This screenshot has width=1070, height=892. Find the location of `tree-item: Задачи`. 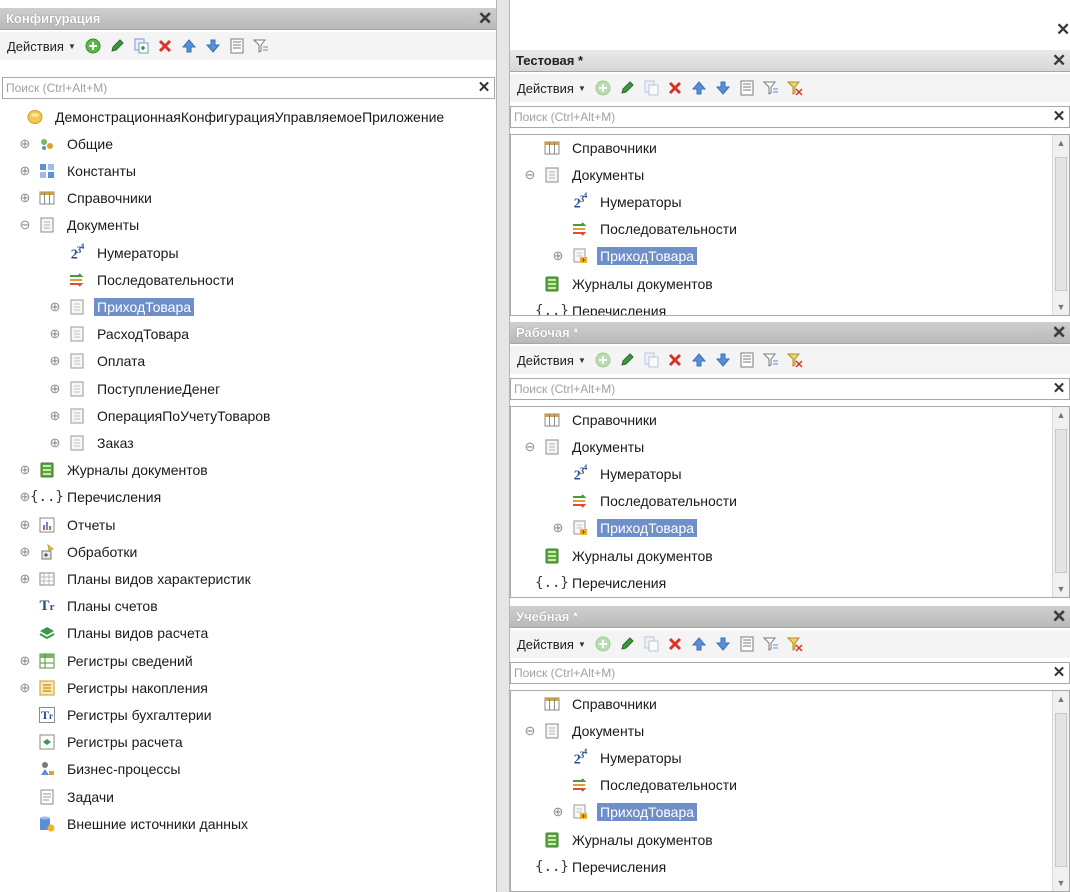

tree-item: Задачи is located at coordinates (67, 796).